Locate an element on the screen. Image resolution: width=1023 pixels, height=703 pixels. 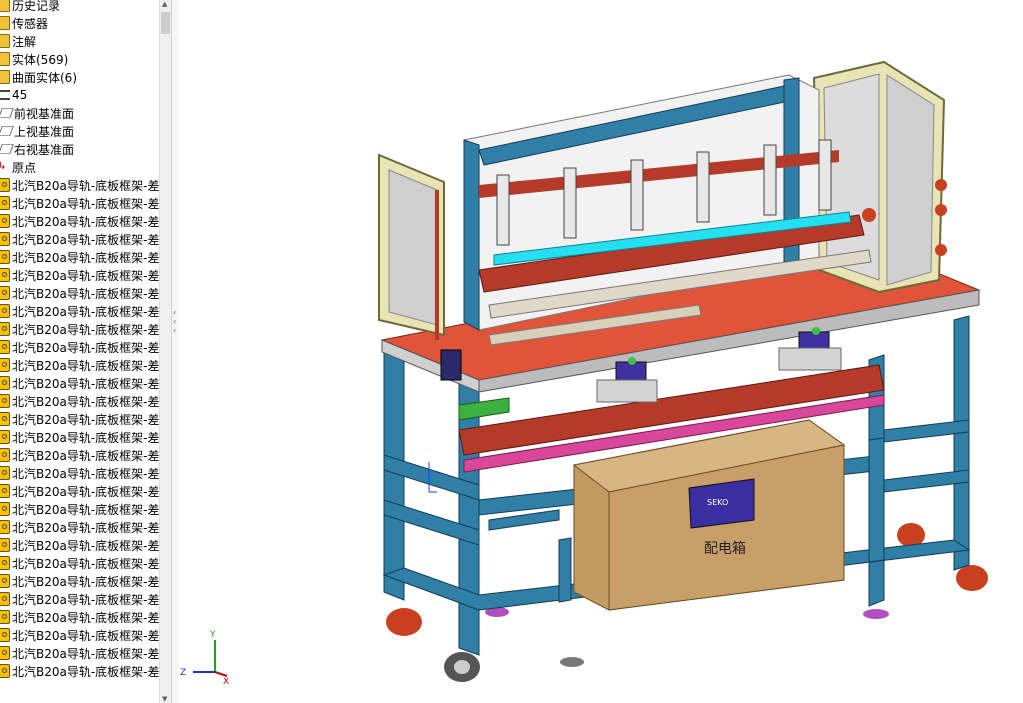
panel-splitter: ‹ ‹ ‹ is located at coordinates (175, 351).